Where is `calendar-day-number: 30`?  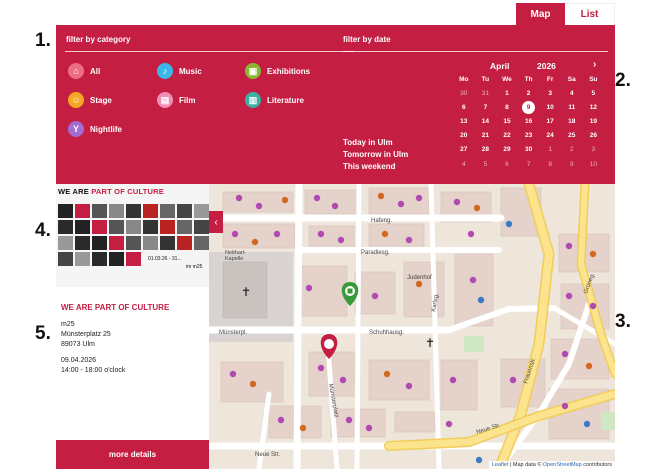 calendar-day-number: 30 is located at coordinates (528, 150).